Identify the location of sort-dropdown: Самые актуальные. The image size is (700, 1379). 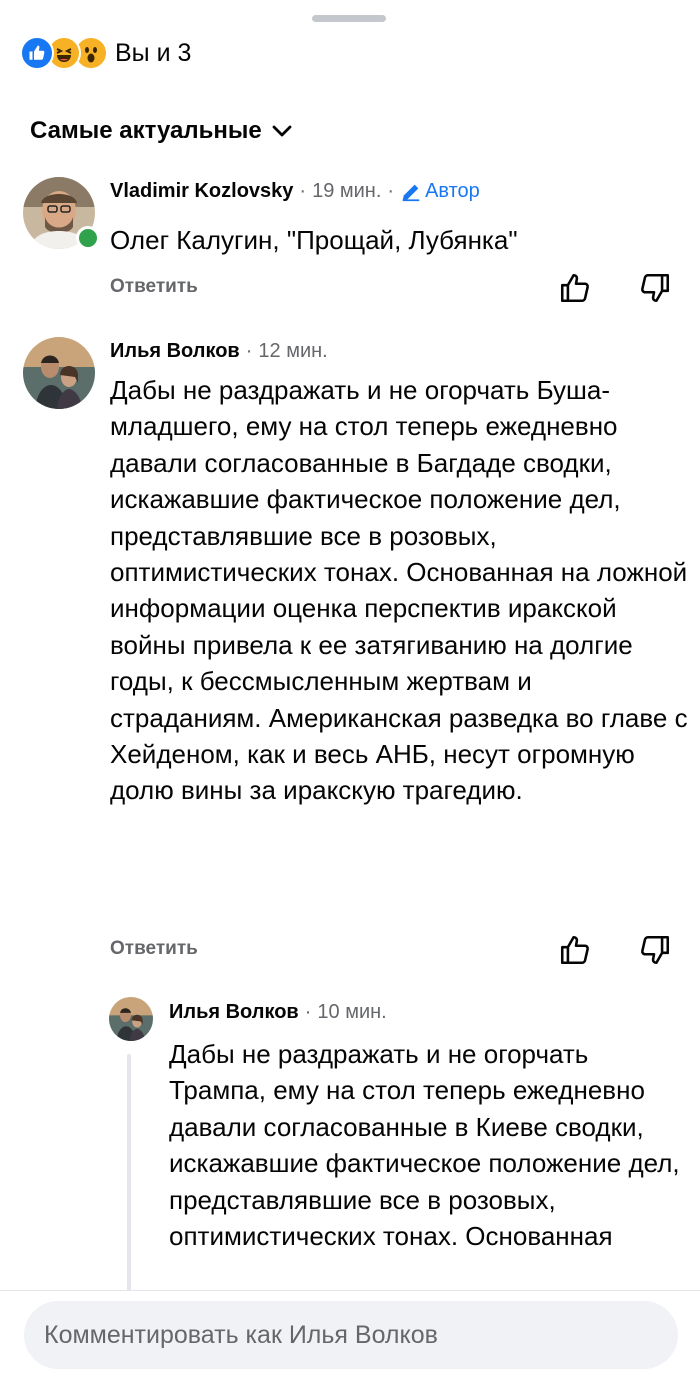
(162, 131).